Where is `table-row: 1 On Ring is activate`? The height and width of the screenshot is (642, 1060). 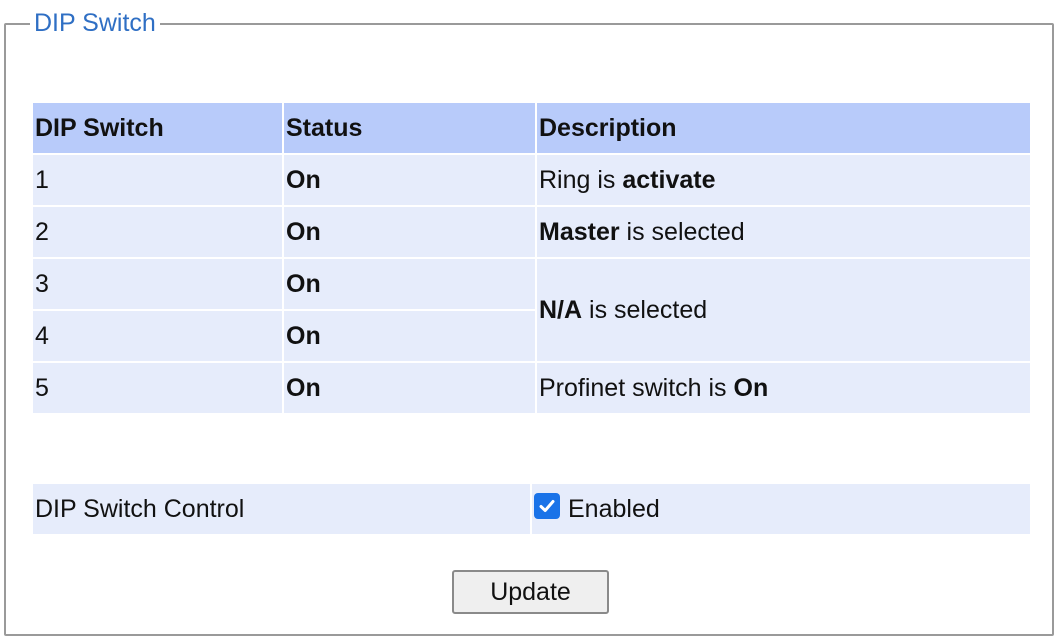
table-row: 1 On Ring is activate is located at coordinates (531, 180).